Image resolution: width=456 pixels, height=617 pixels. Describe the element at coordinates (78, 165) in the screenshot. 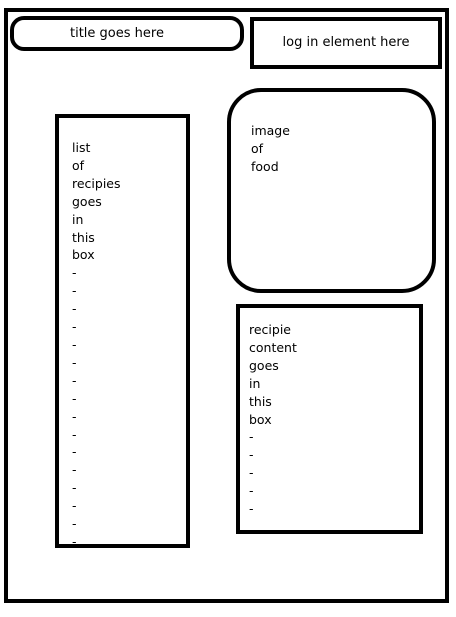

I see `recipe-list-line: of` at that location.